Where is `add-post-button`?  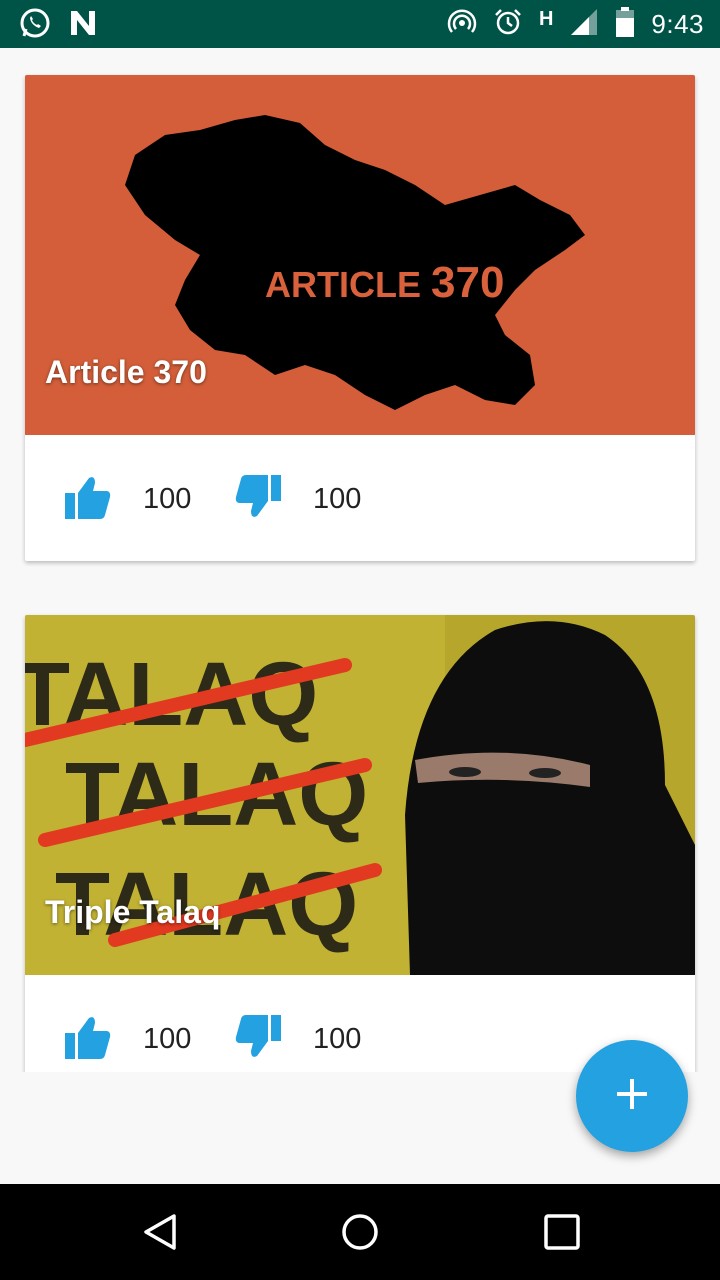
add-post-button is located at coordinates (632, 1096).